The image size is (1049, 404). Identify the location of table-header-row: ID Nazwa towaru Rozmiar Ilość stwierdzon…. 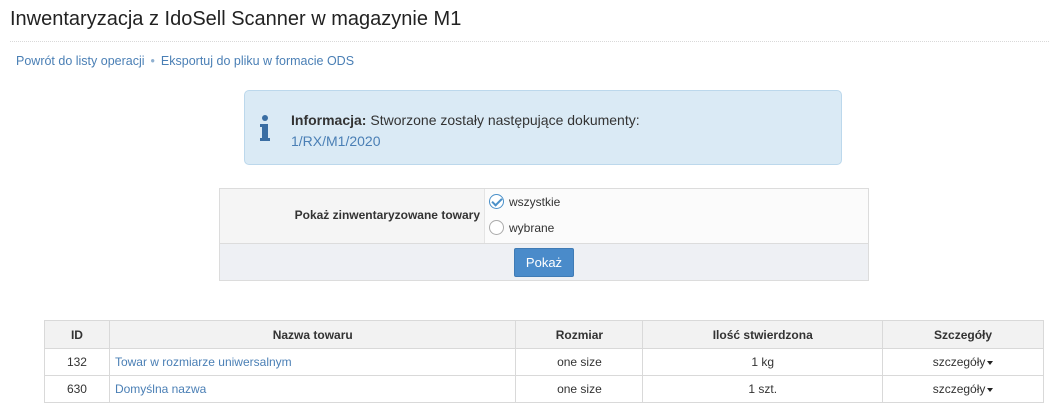
(544, 334).